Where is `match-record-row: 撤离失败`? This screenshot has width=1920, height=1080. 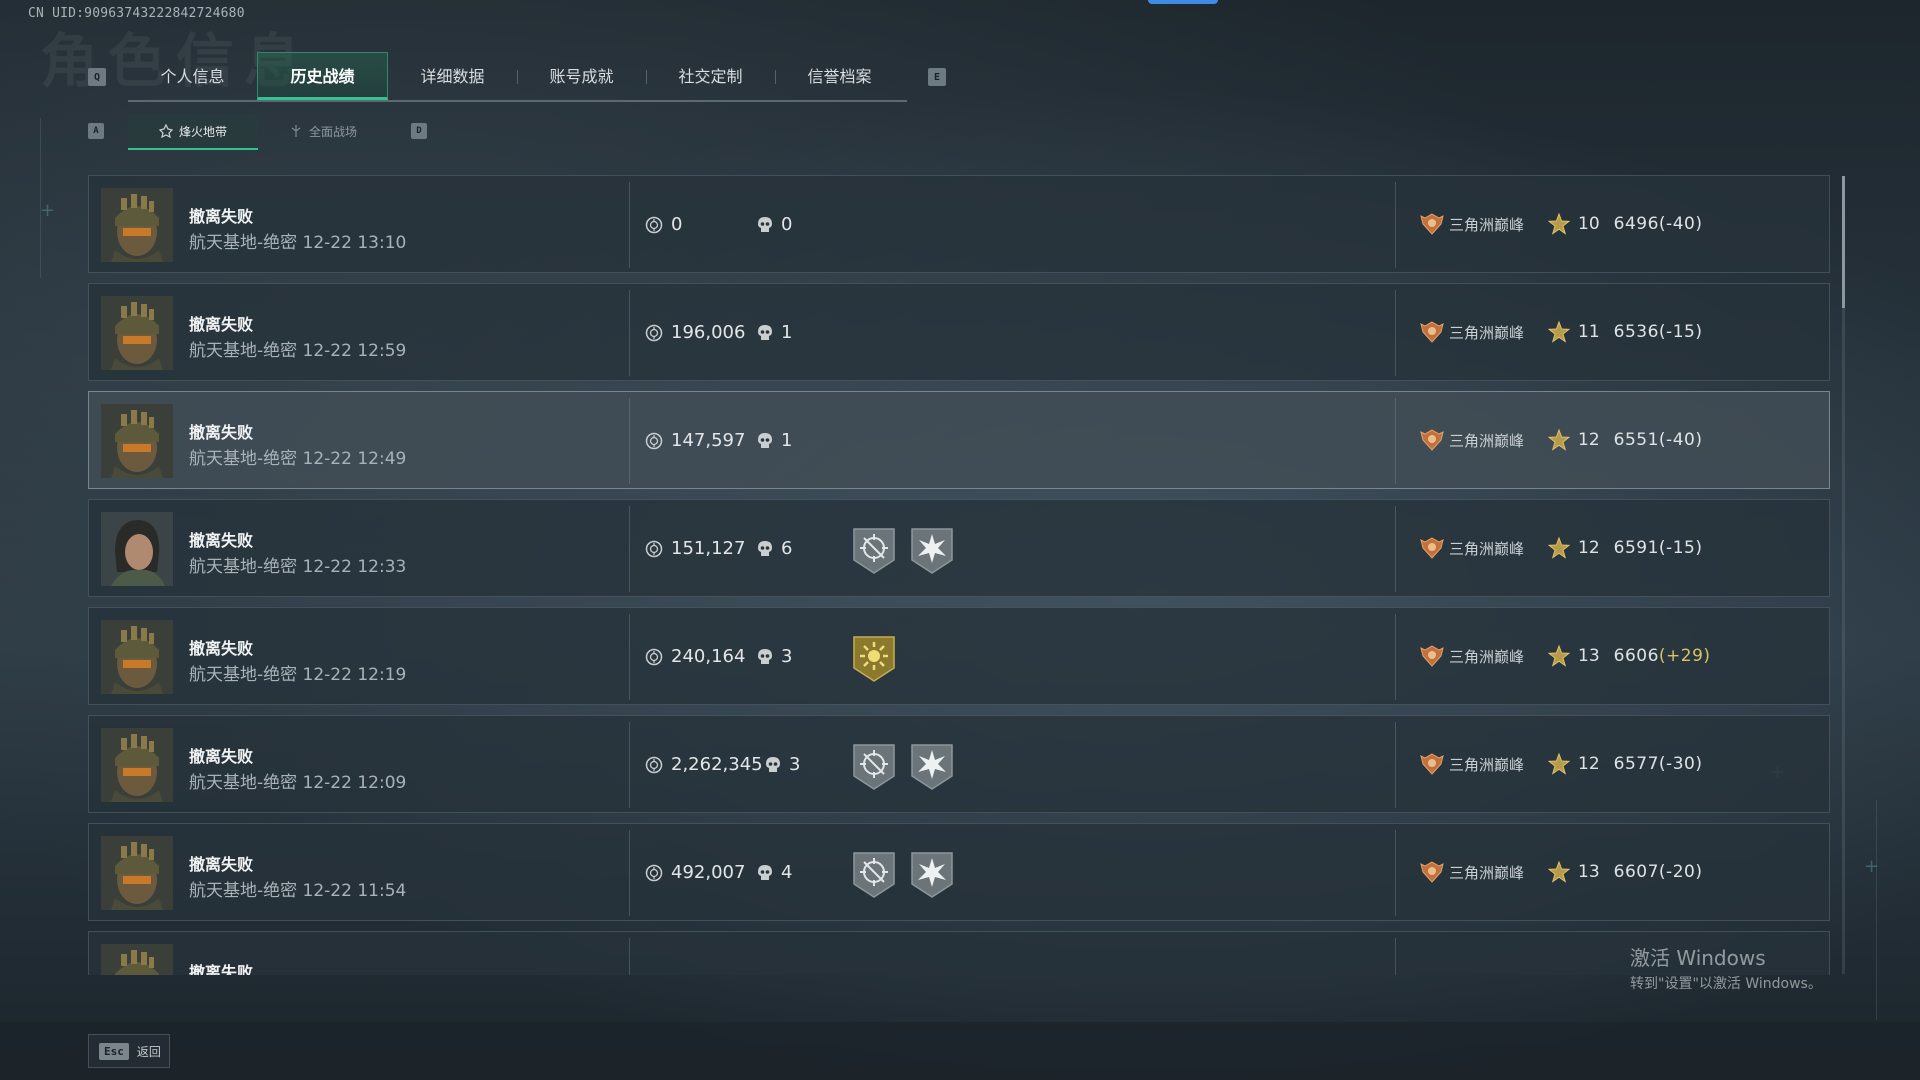 match-record-row: 撤离失败 is located at coordinates (959, 953).